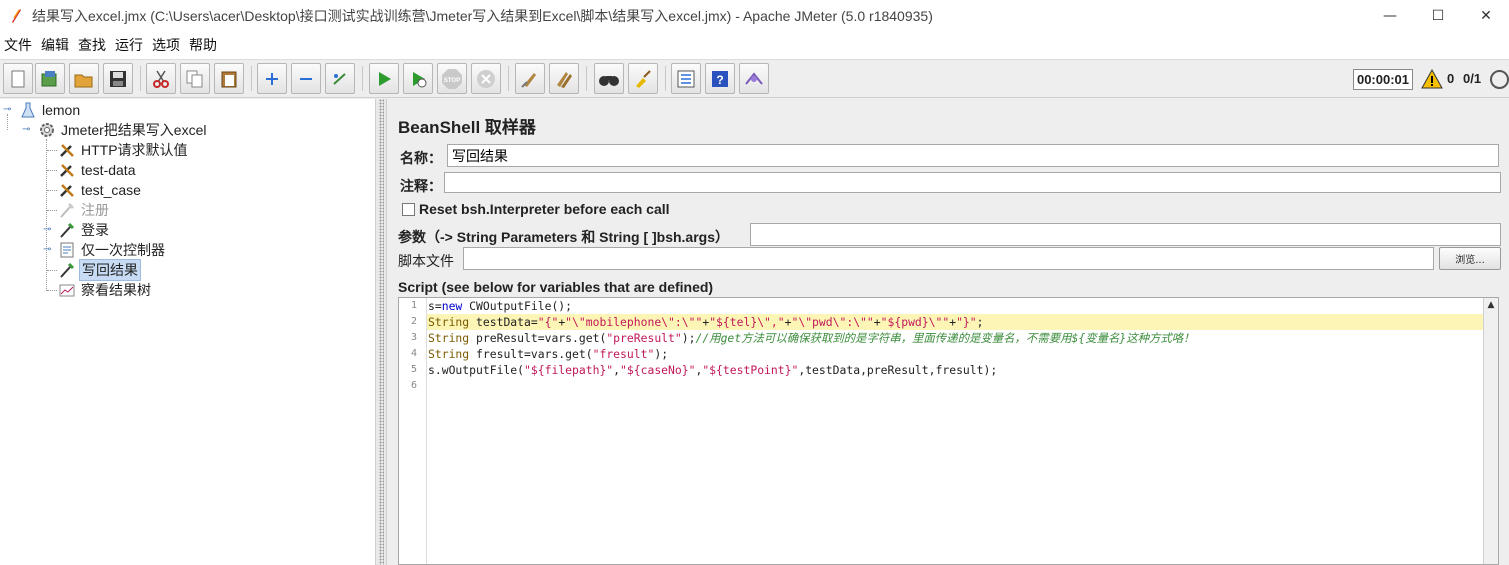 This screenshot has width=1509, height=565. I want to click on open-icon, so click(84, 78).